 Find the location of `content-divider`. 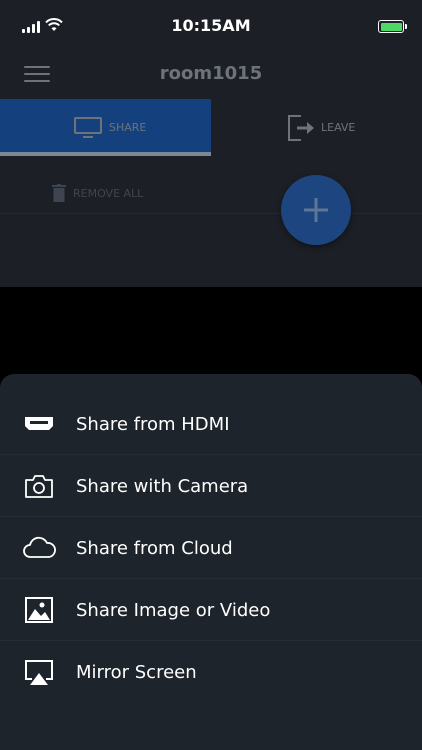

content-divider is located at coordinates (211, 213).